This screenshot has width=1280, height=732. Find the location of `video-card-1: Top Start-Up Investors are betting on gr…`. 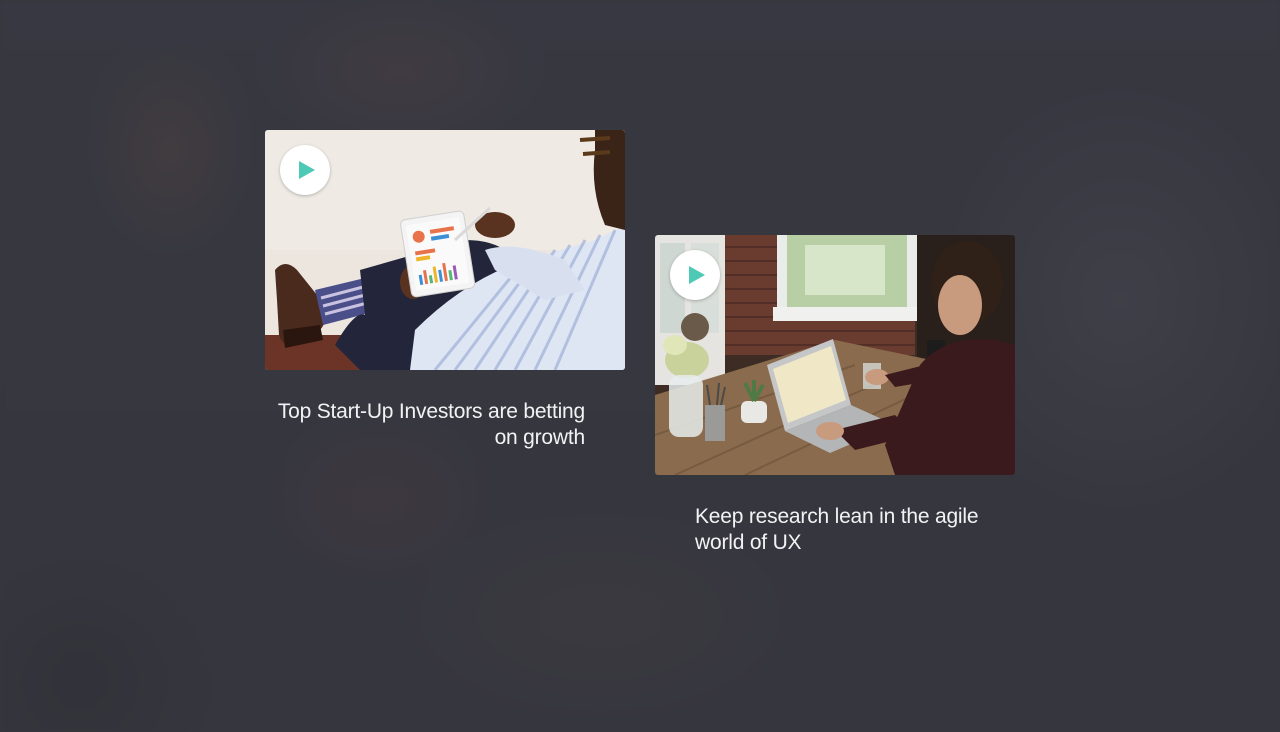

video-card-1: Top Start-Up Investors are betting on gr… is located at coordinates (445, 290).